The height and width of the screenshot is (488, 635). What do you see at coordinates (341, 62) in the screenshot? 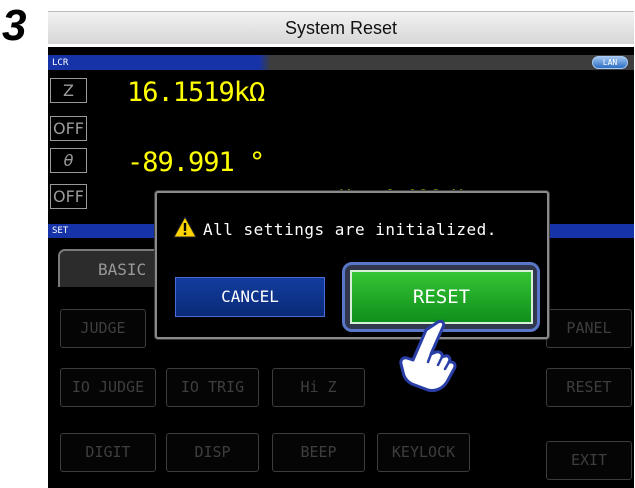
I see `lcr-status-bar` at bounding box center [341, 62].